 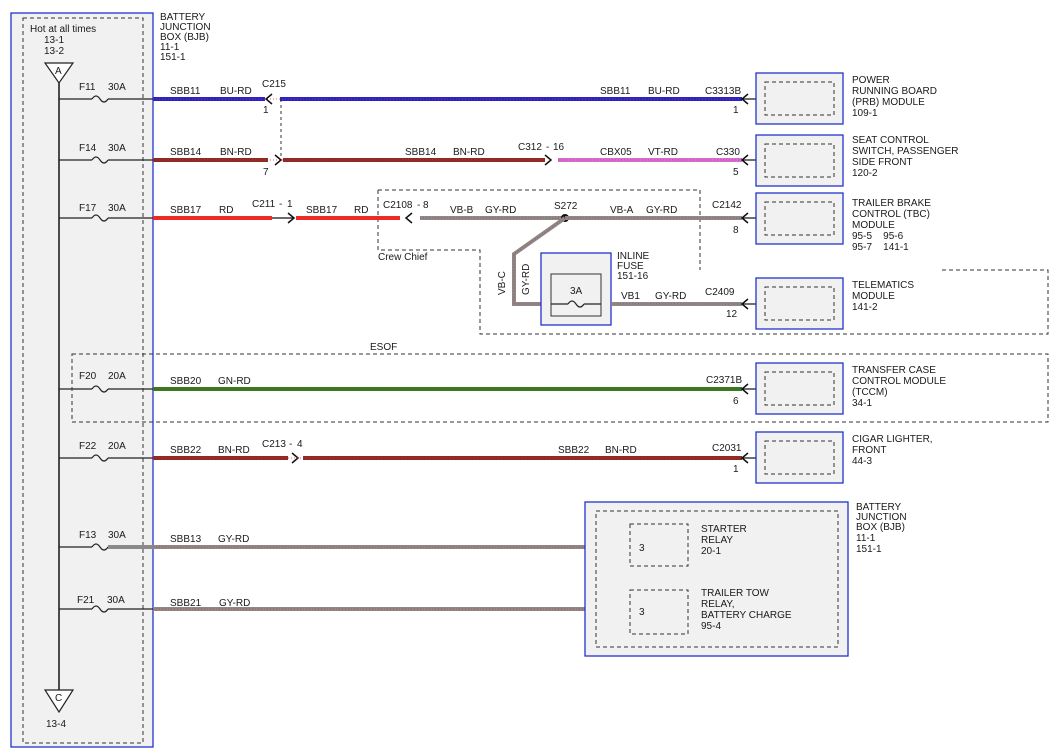 I want to click on vbb-color: GY-RD, so click(x=500, y=210).